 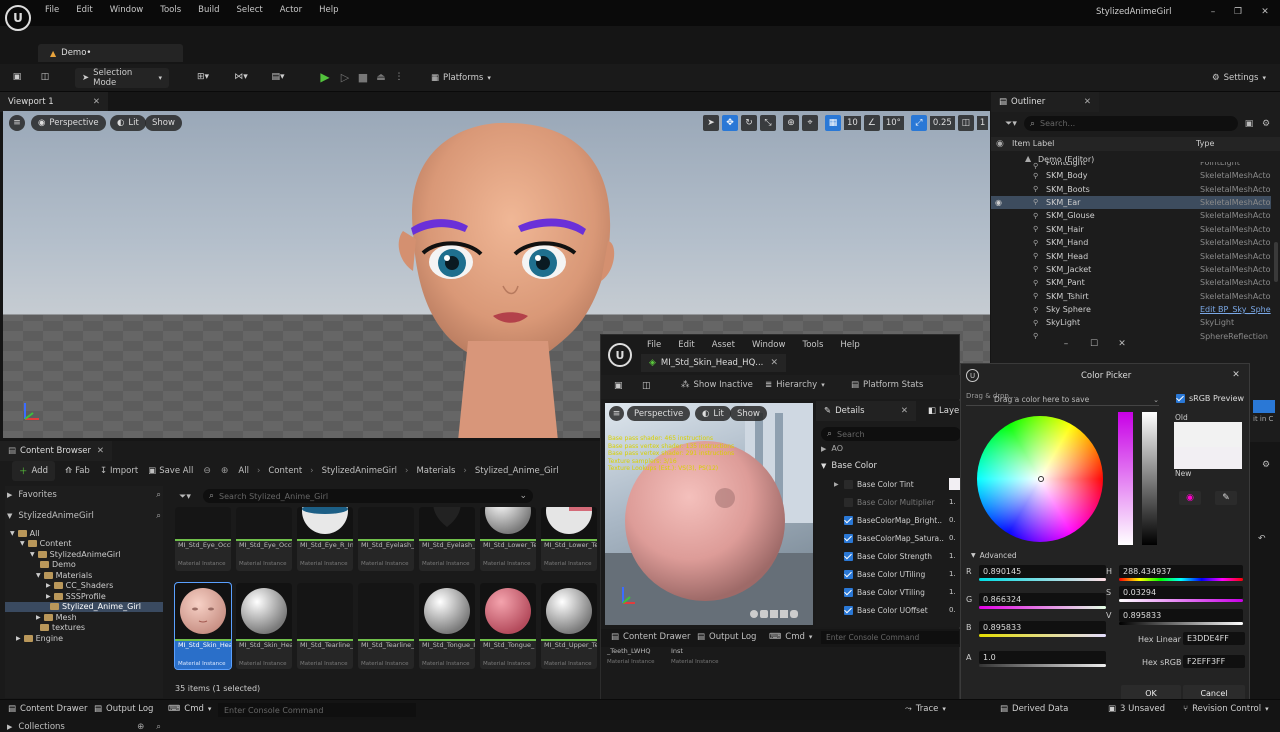 What do you see at coordinates (1213, 12) in the screenshot?
I see `minimize-icon: –` at bounding box center [1213, 12].